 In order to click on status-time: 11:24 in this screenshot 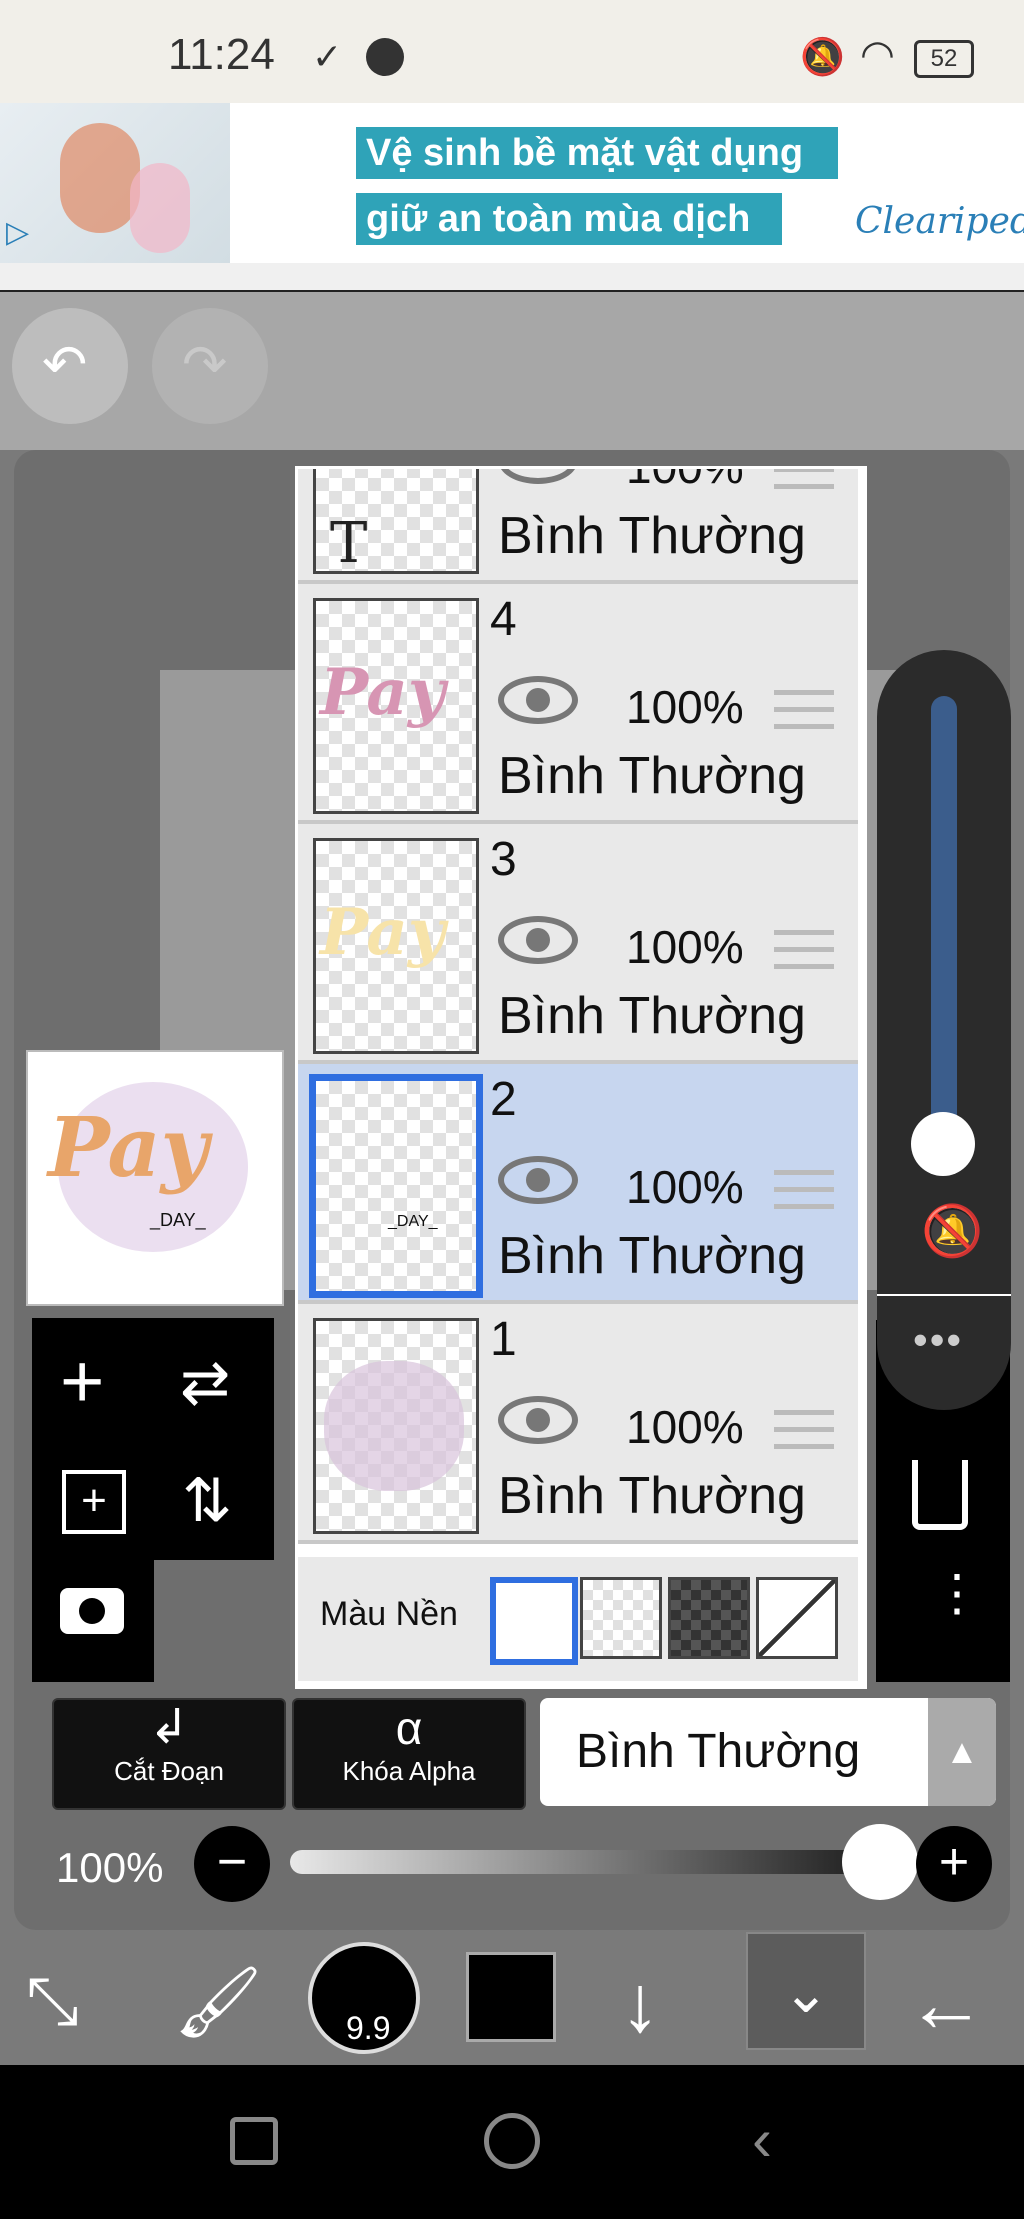, I will do `click(221, 54)`.